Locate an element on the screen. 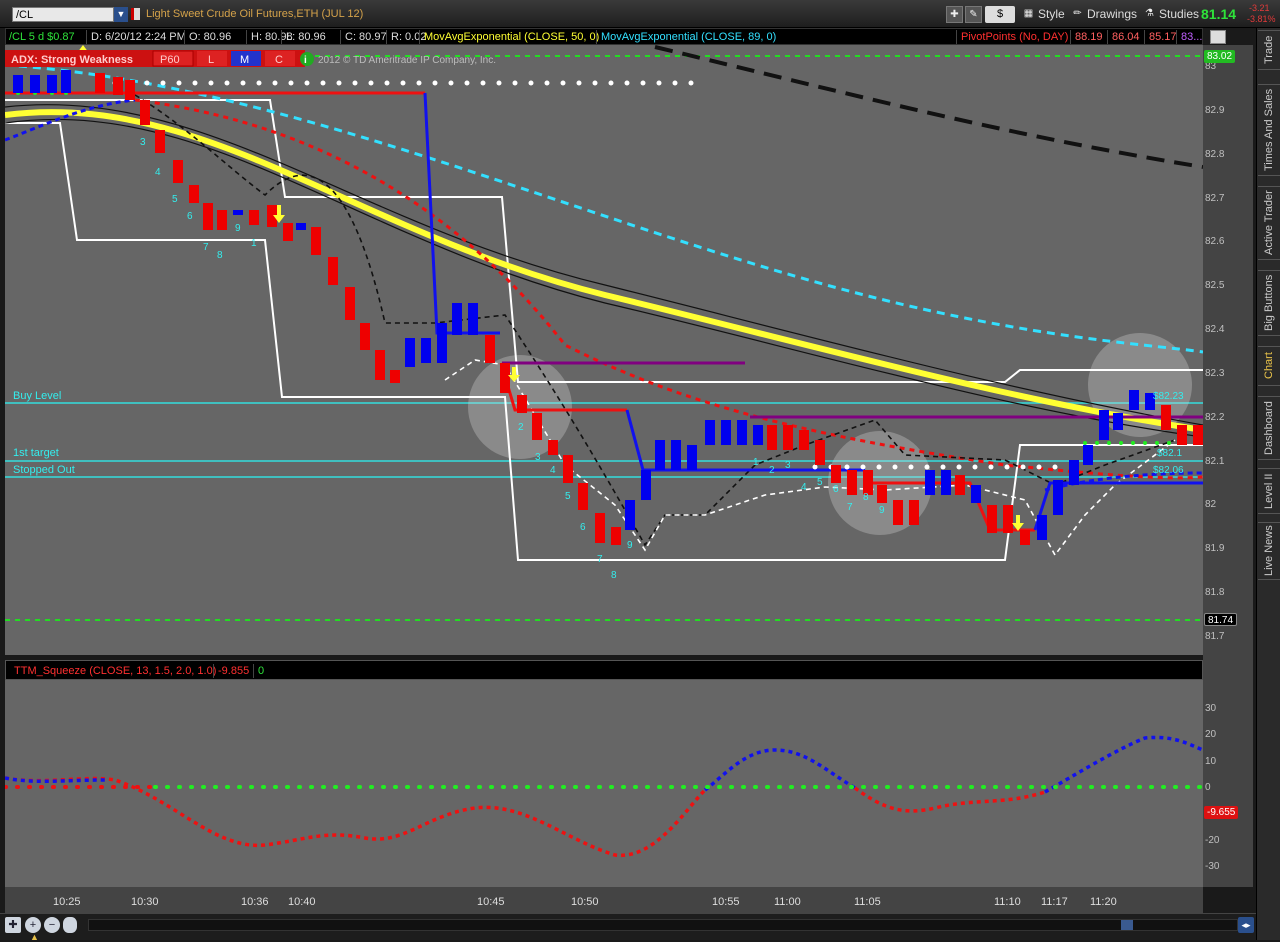 The image size is (1280, 942). bottom-toolbar: ✚ + − ◂▸ ▲ is located at coordinates (628, 927).